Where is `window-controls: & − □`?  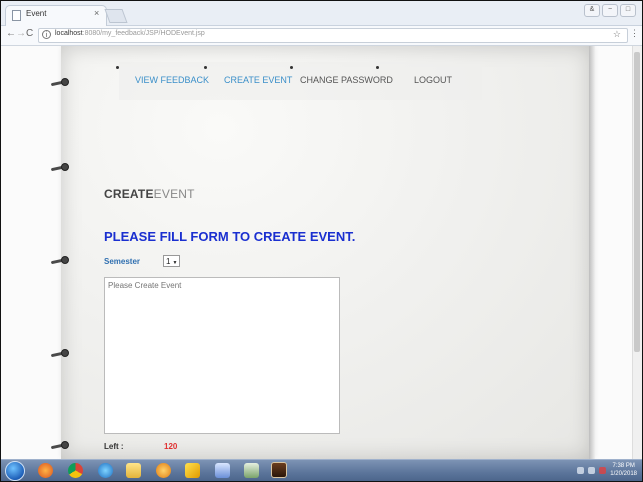 window-controls: & − □ is located at coordinates (610, 10).